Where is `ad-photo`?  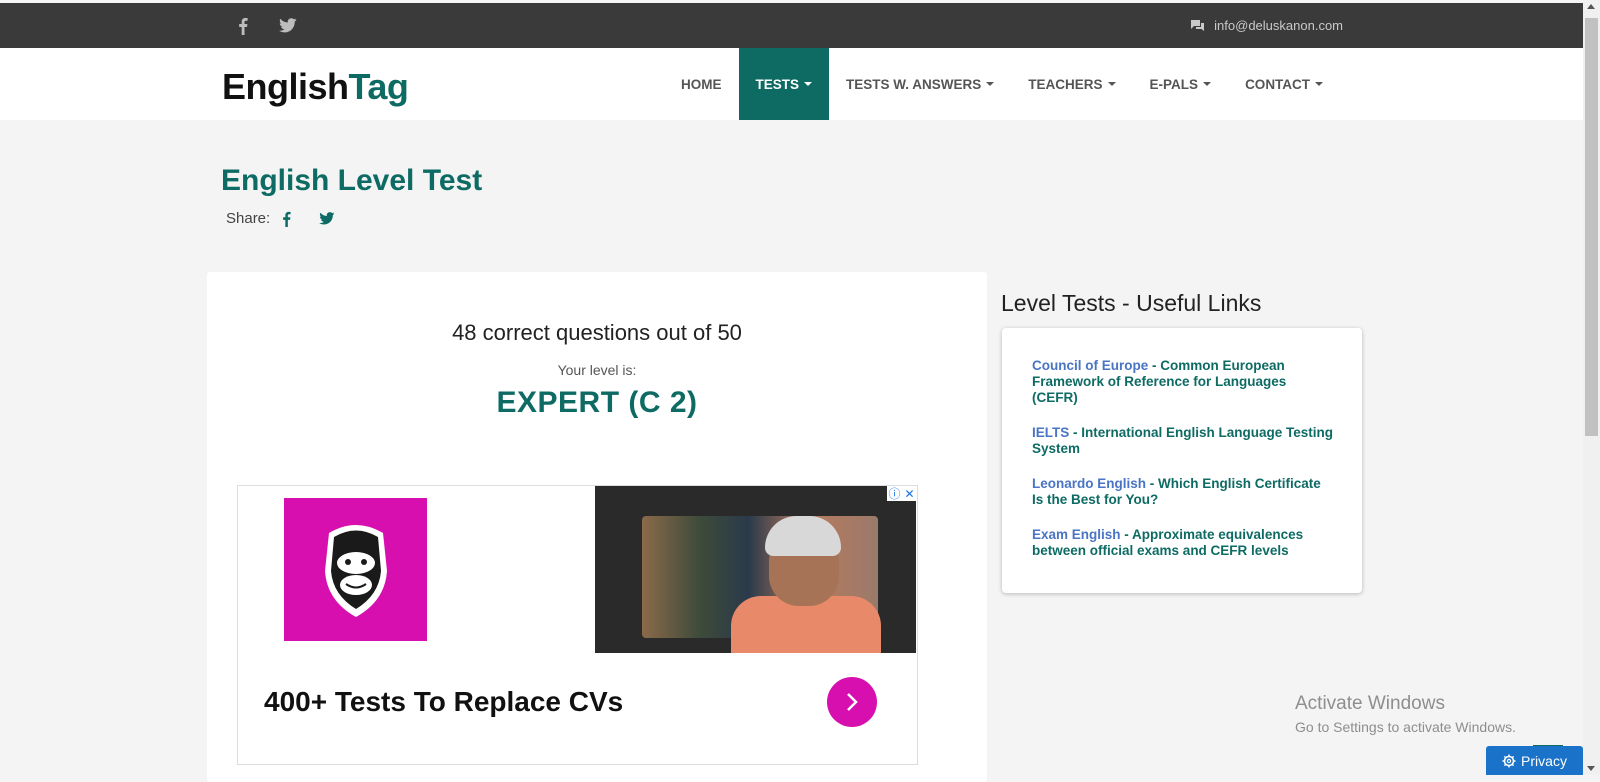
ad-photo is located at coordinates (755, 569).